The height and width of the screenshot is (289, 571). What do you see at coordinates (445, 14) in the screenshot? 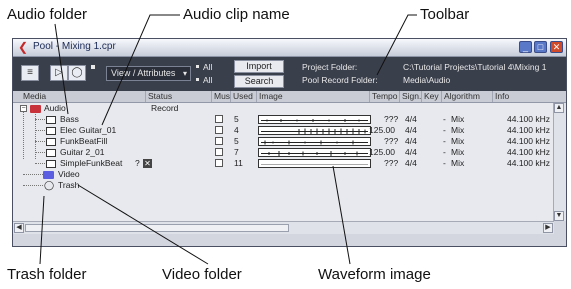
I see `callout-toolbar: Toolbar` at bounding box center [445, 14].